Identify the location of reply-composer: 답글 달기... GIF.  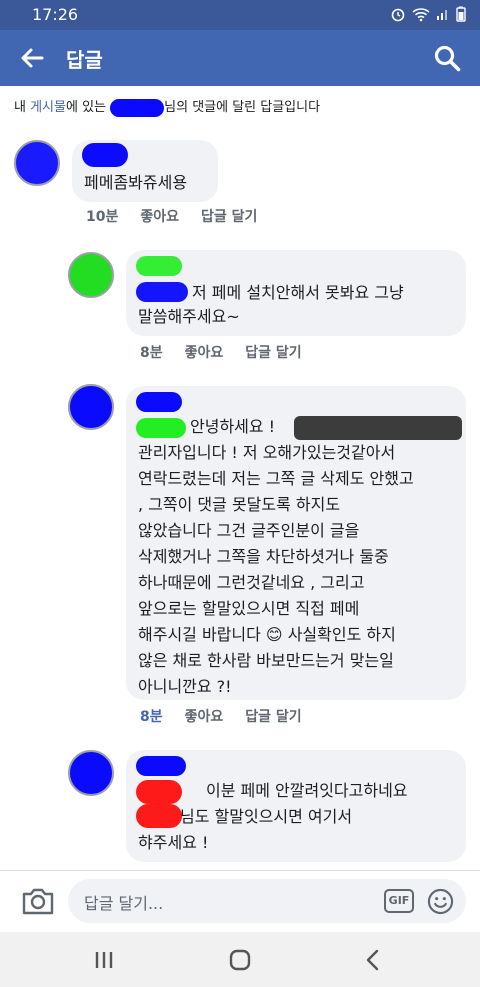
(240, 901).